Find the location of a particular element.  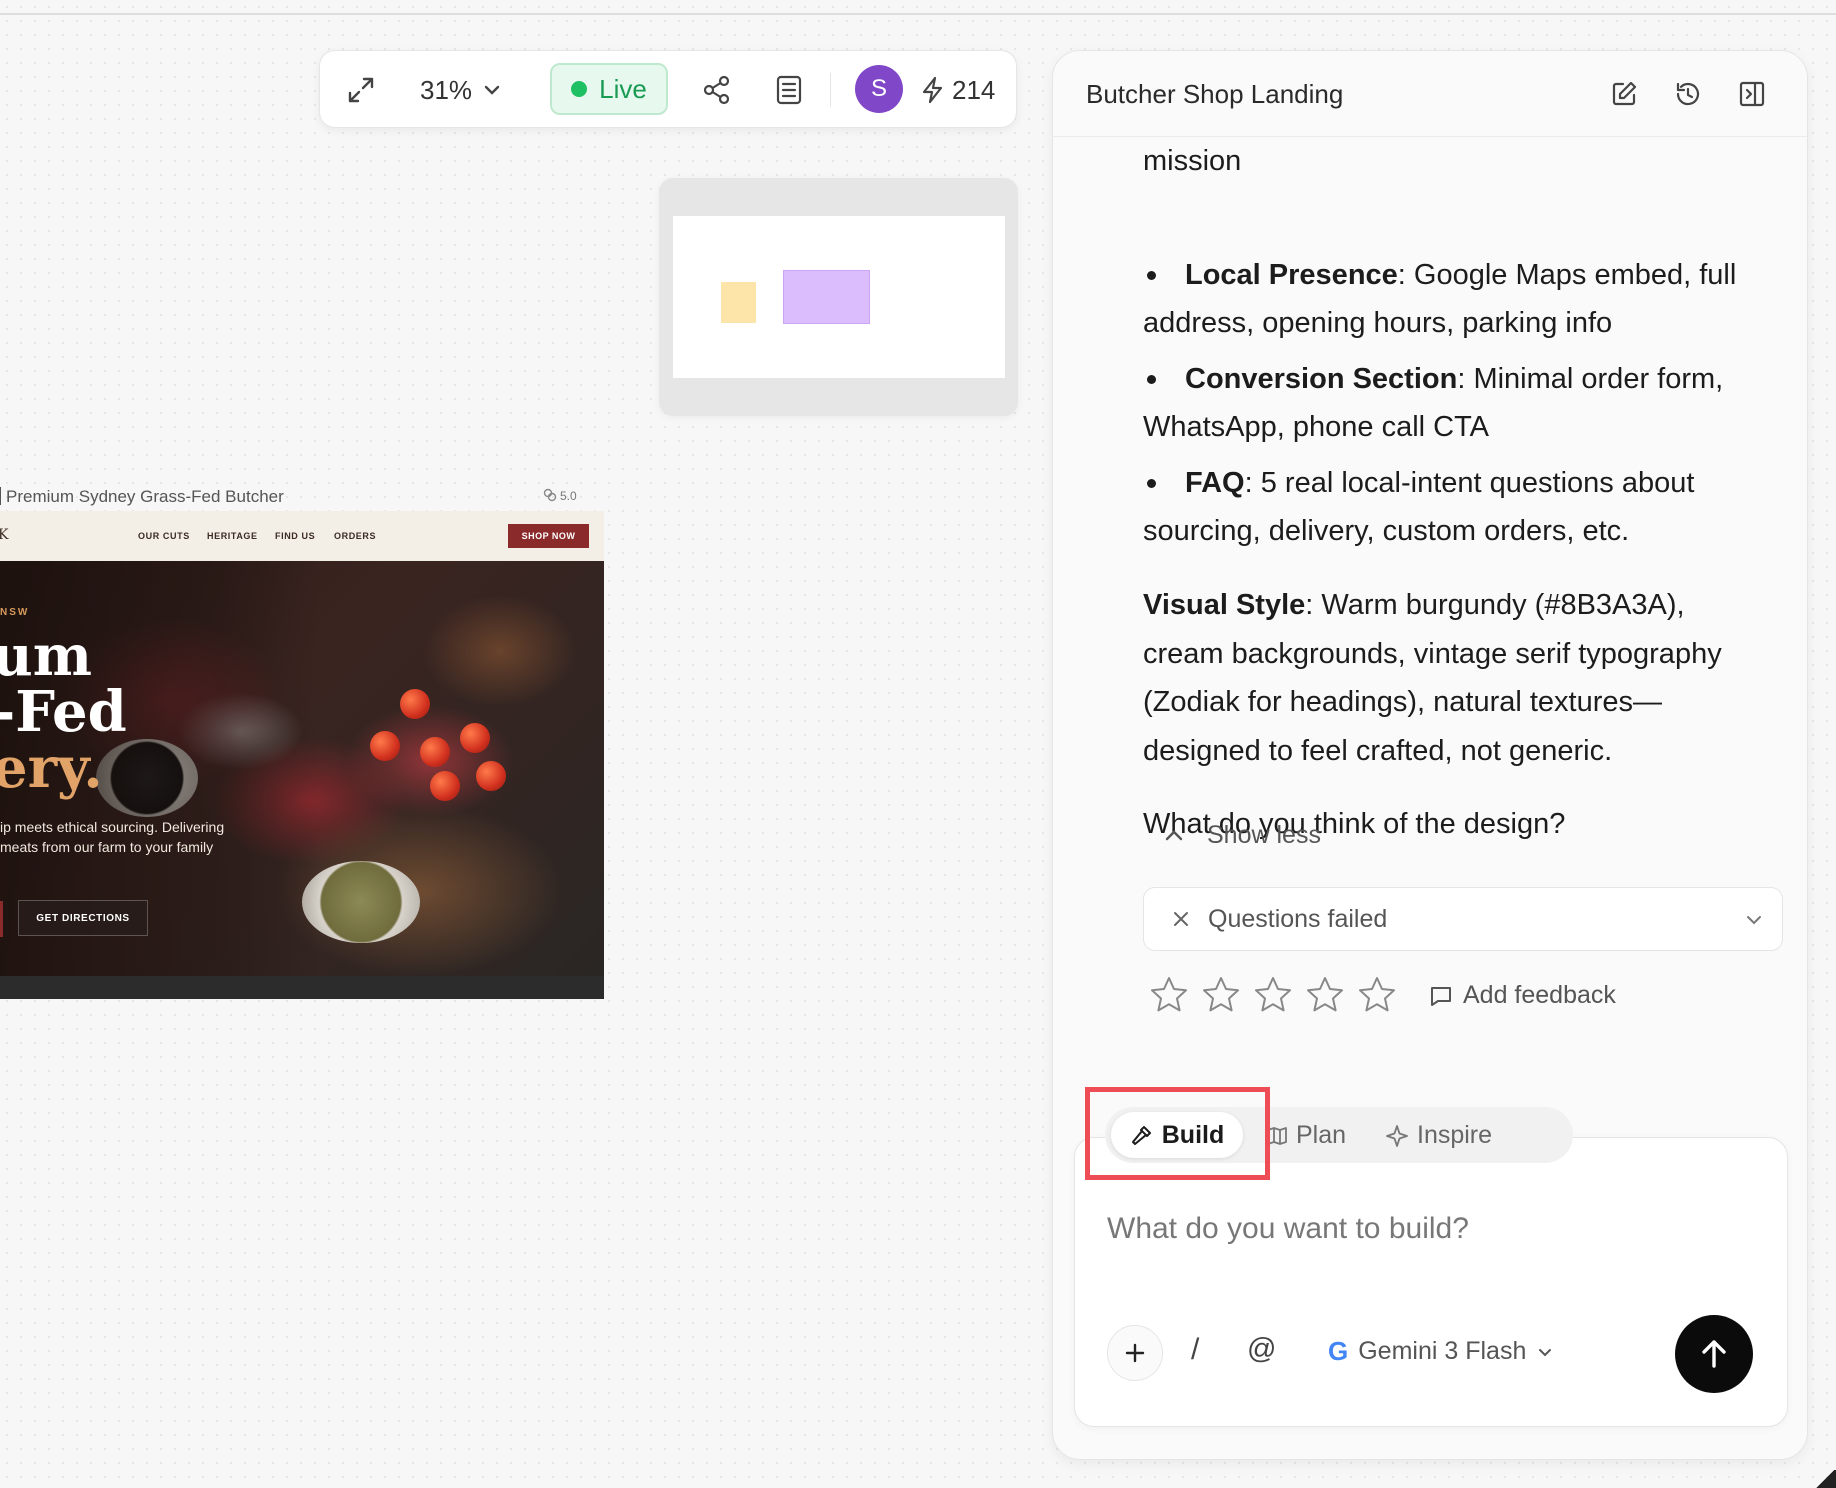

google-icon: G is located at coordinates (1338, 1351).